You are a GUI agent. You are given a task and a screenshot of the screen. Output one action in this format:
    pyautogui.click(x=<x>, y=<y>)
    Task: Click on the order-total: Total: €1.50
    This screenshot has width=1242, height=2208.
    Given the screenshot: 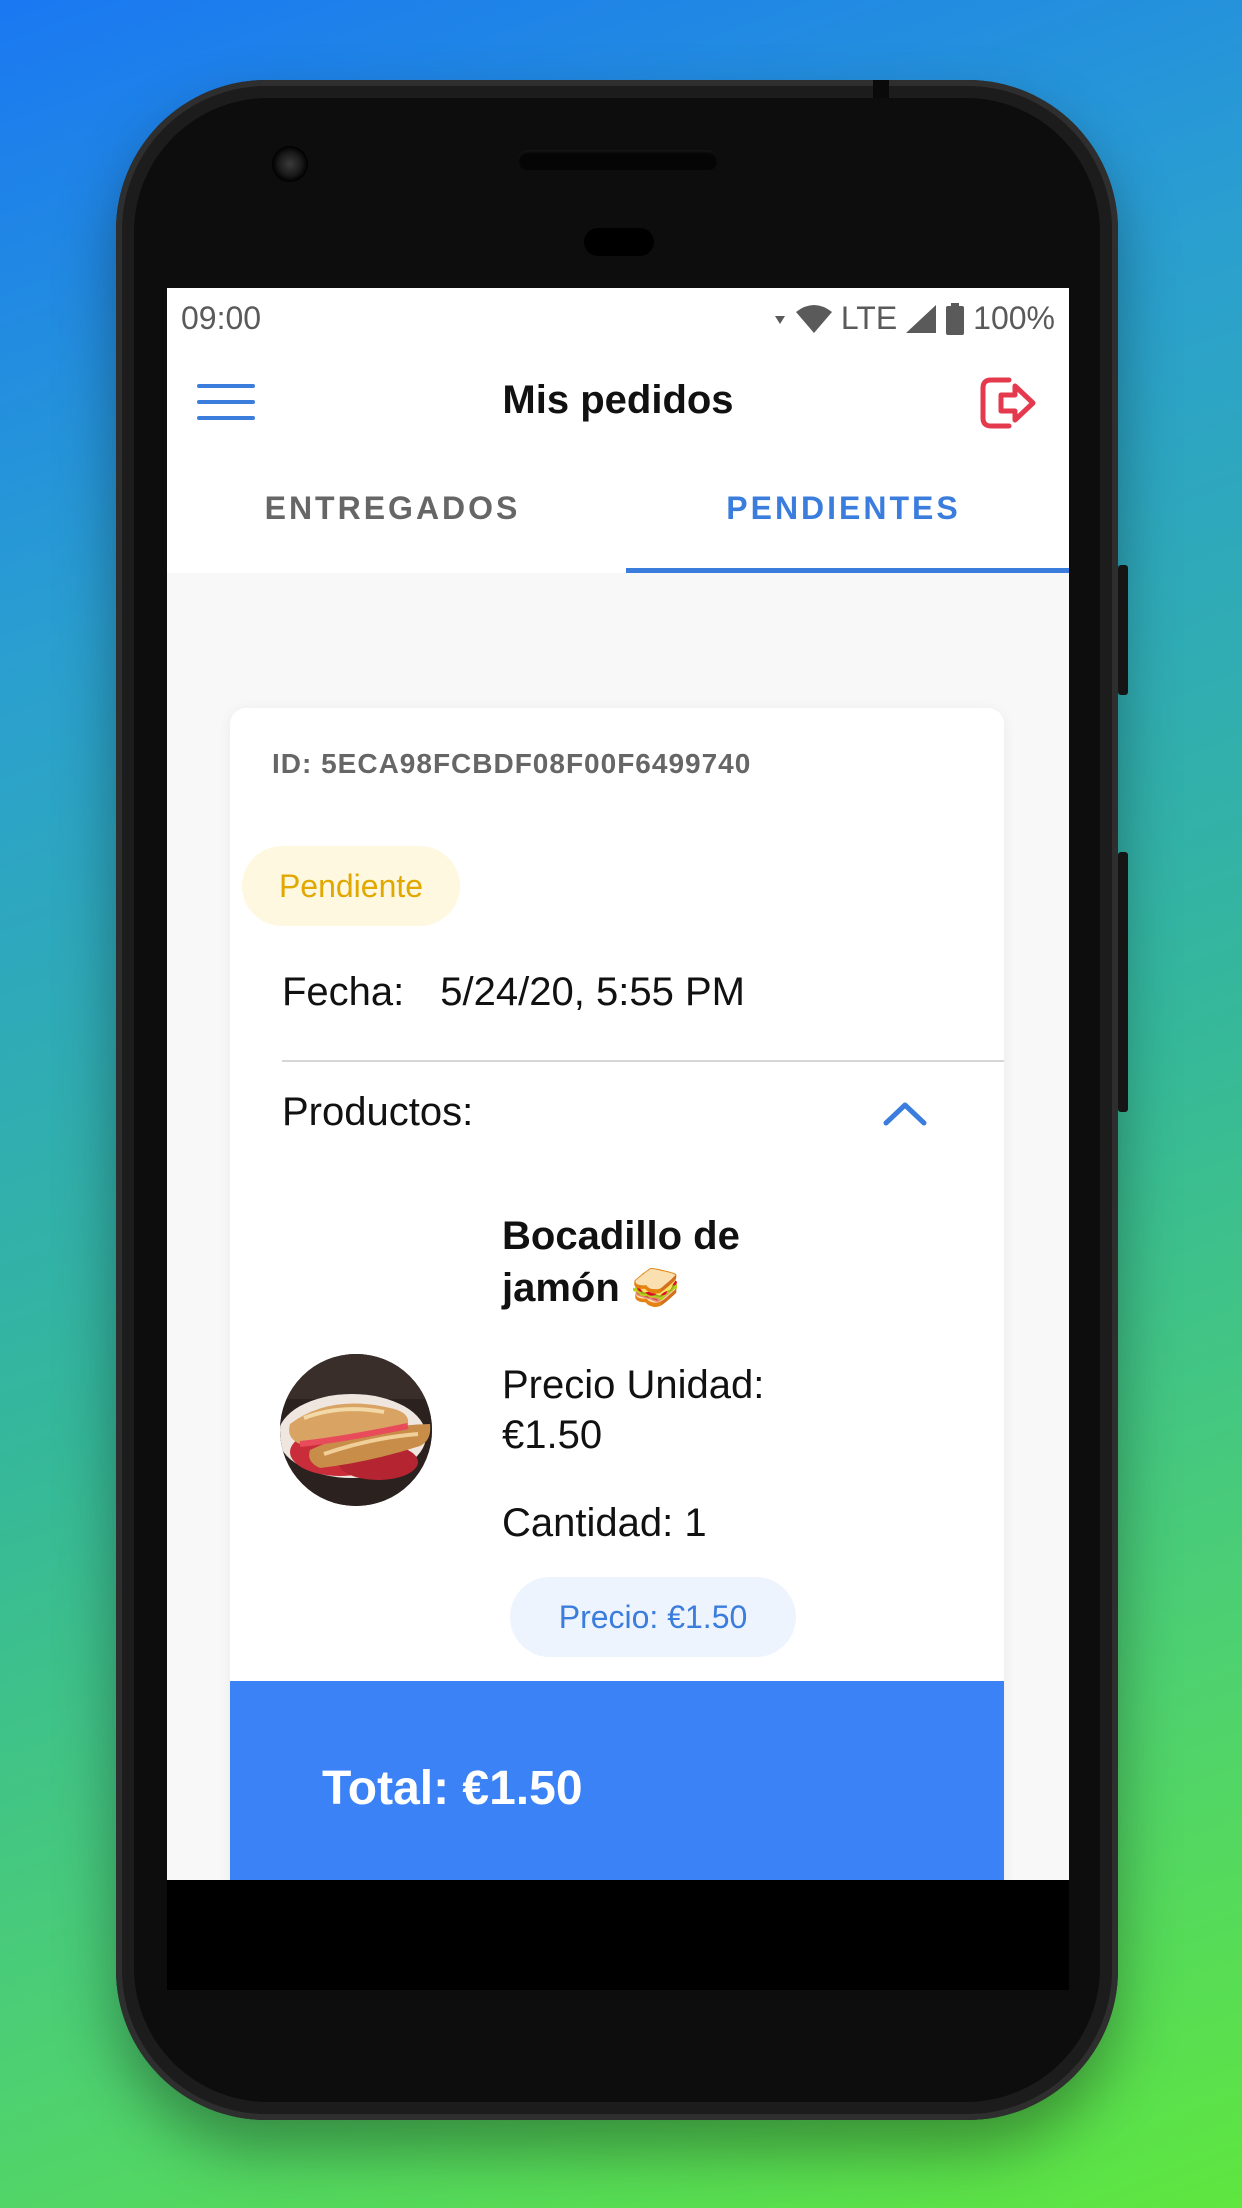 What is the action you would take?
    pyautogui.click(x=452, y=1788)
    